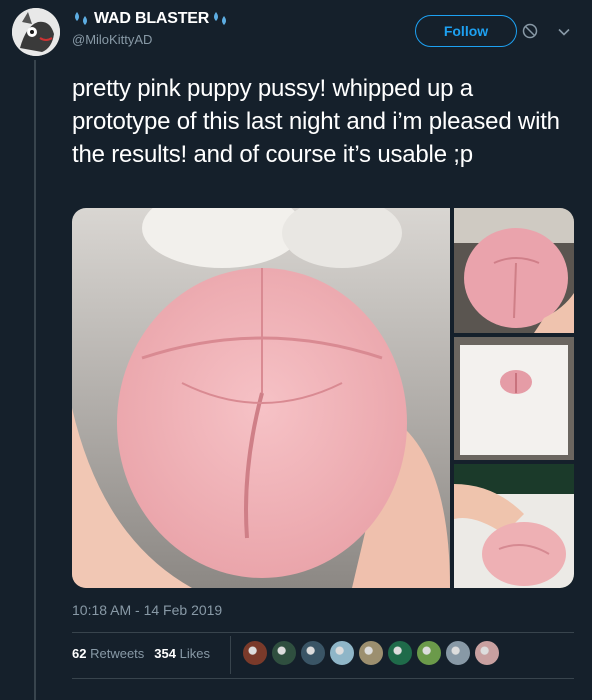  Describe the element at coordinates (165, 653) in the screenshot. I see `likes-count: 354` at that location.